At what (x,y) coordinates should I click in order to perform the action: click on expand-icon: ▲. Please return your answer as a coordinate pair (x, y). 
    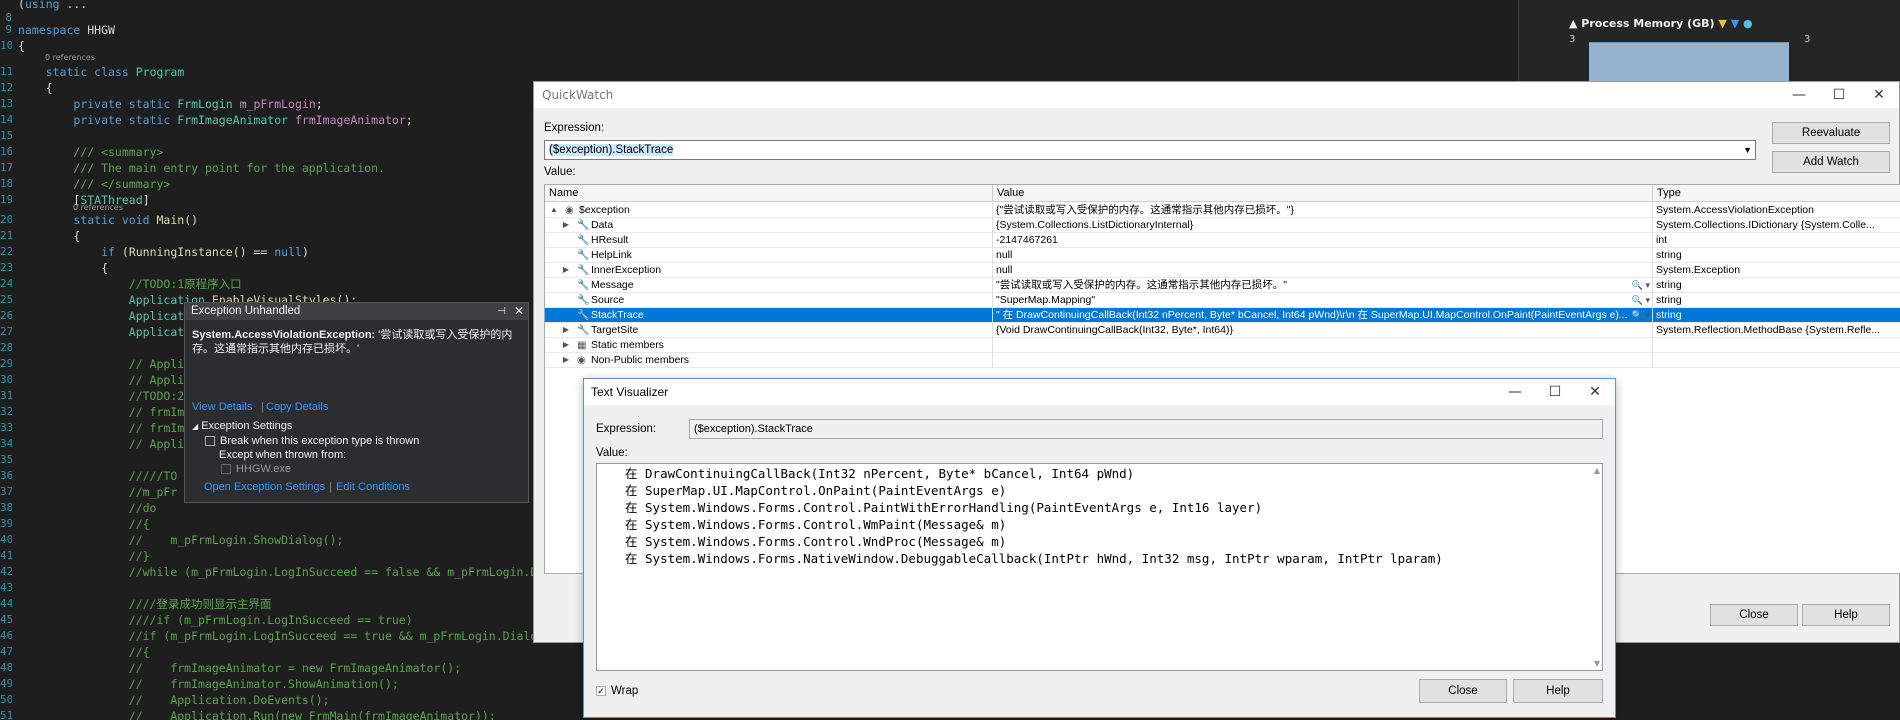
    Looking at the image, I should click on (554, 210).